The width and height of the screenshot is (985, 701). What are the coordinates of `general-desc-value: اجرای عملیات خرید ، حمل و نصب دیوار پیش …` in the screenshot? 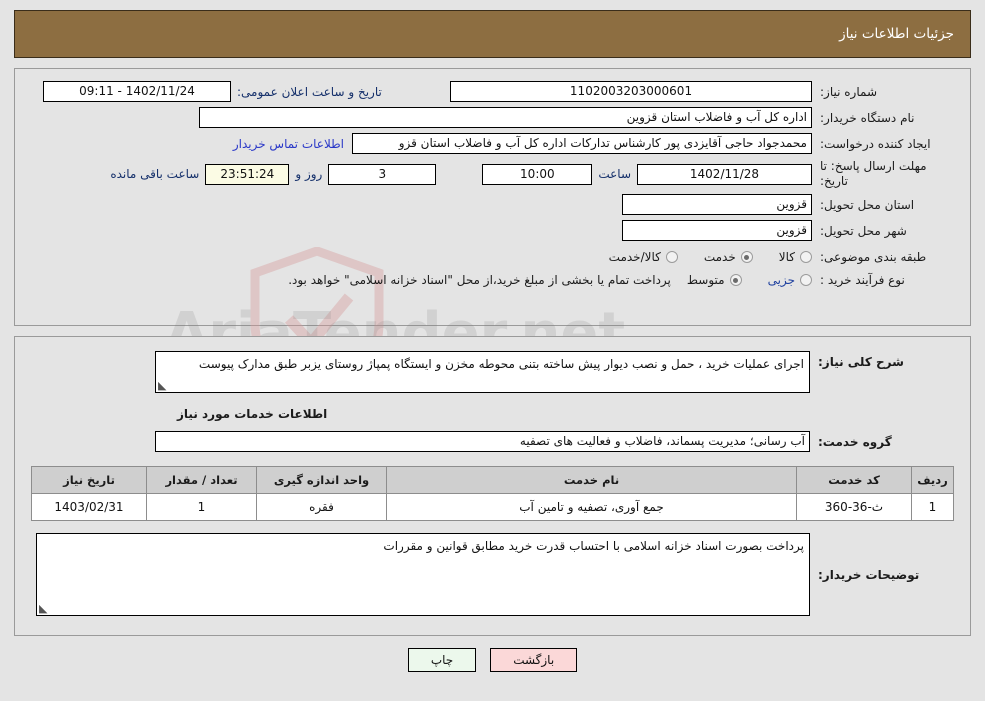 It's located at (501, 364).